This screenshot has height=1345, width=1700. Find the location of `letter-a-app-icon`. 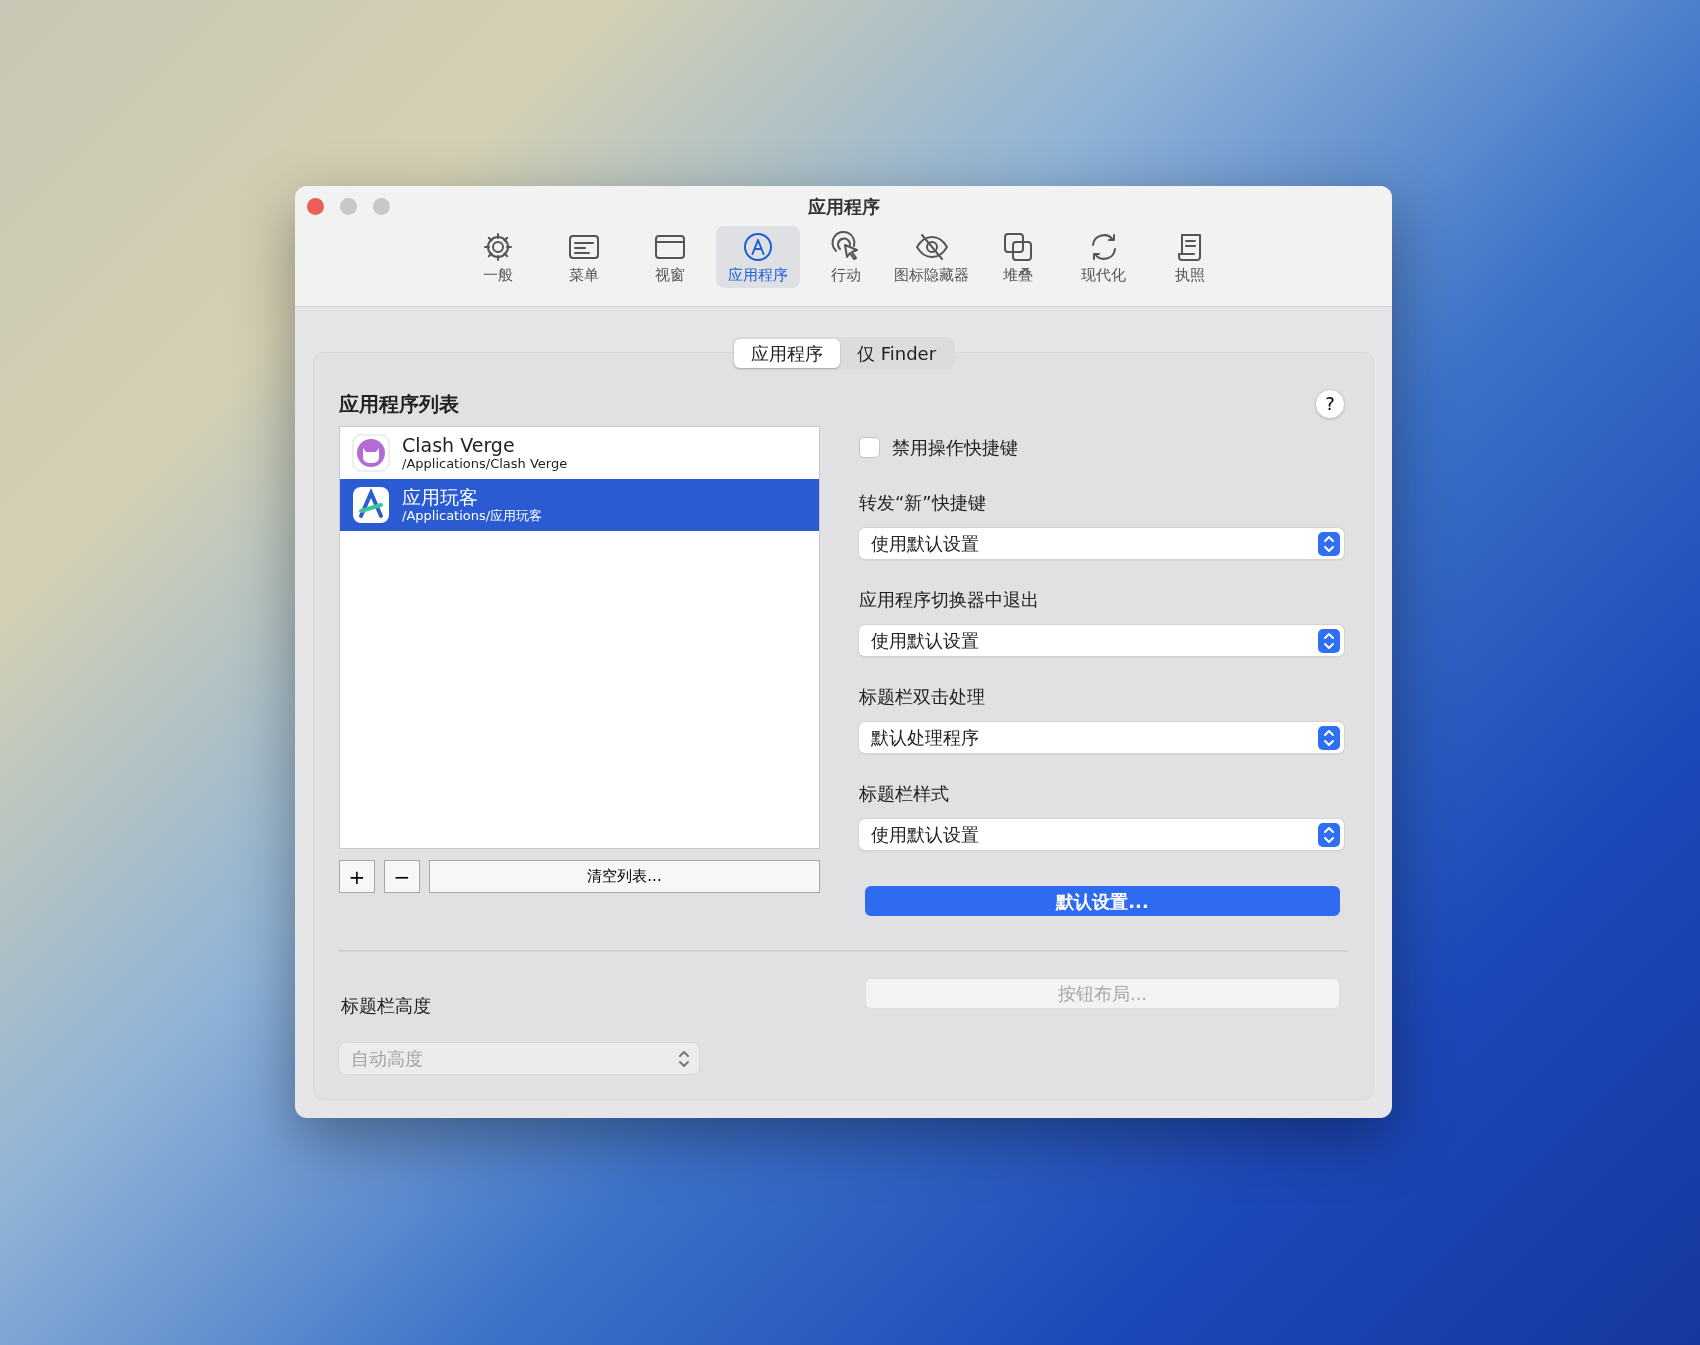

letter-a-app-icon is located at coordinates (371, 505).